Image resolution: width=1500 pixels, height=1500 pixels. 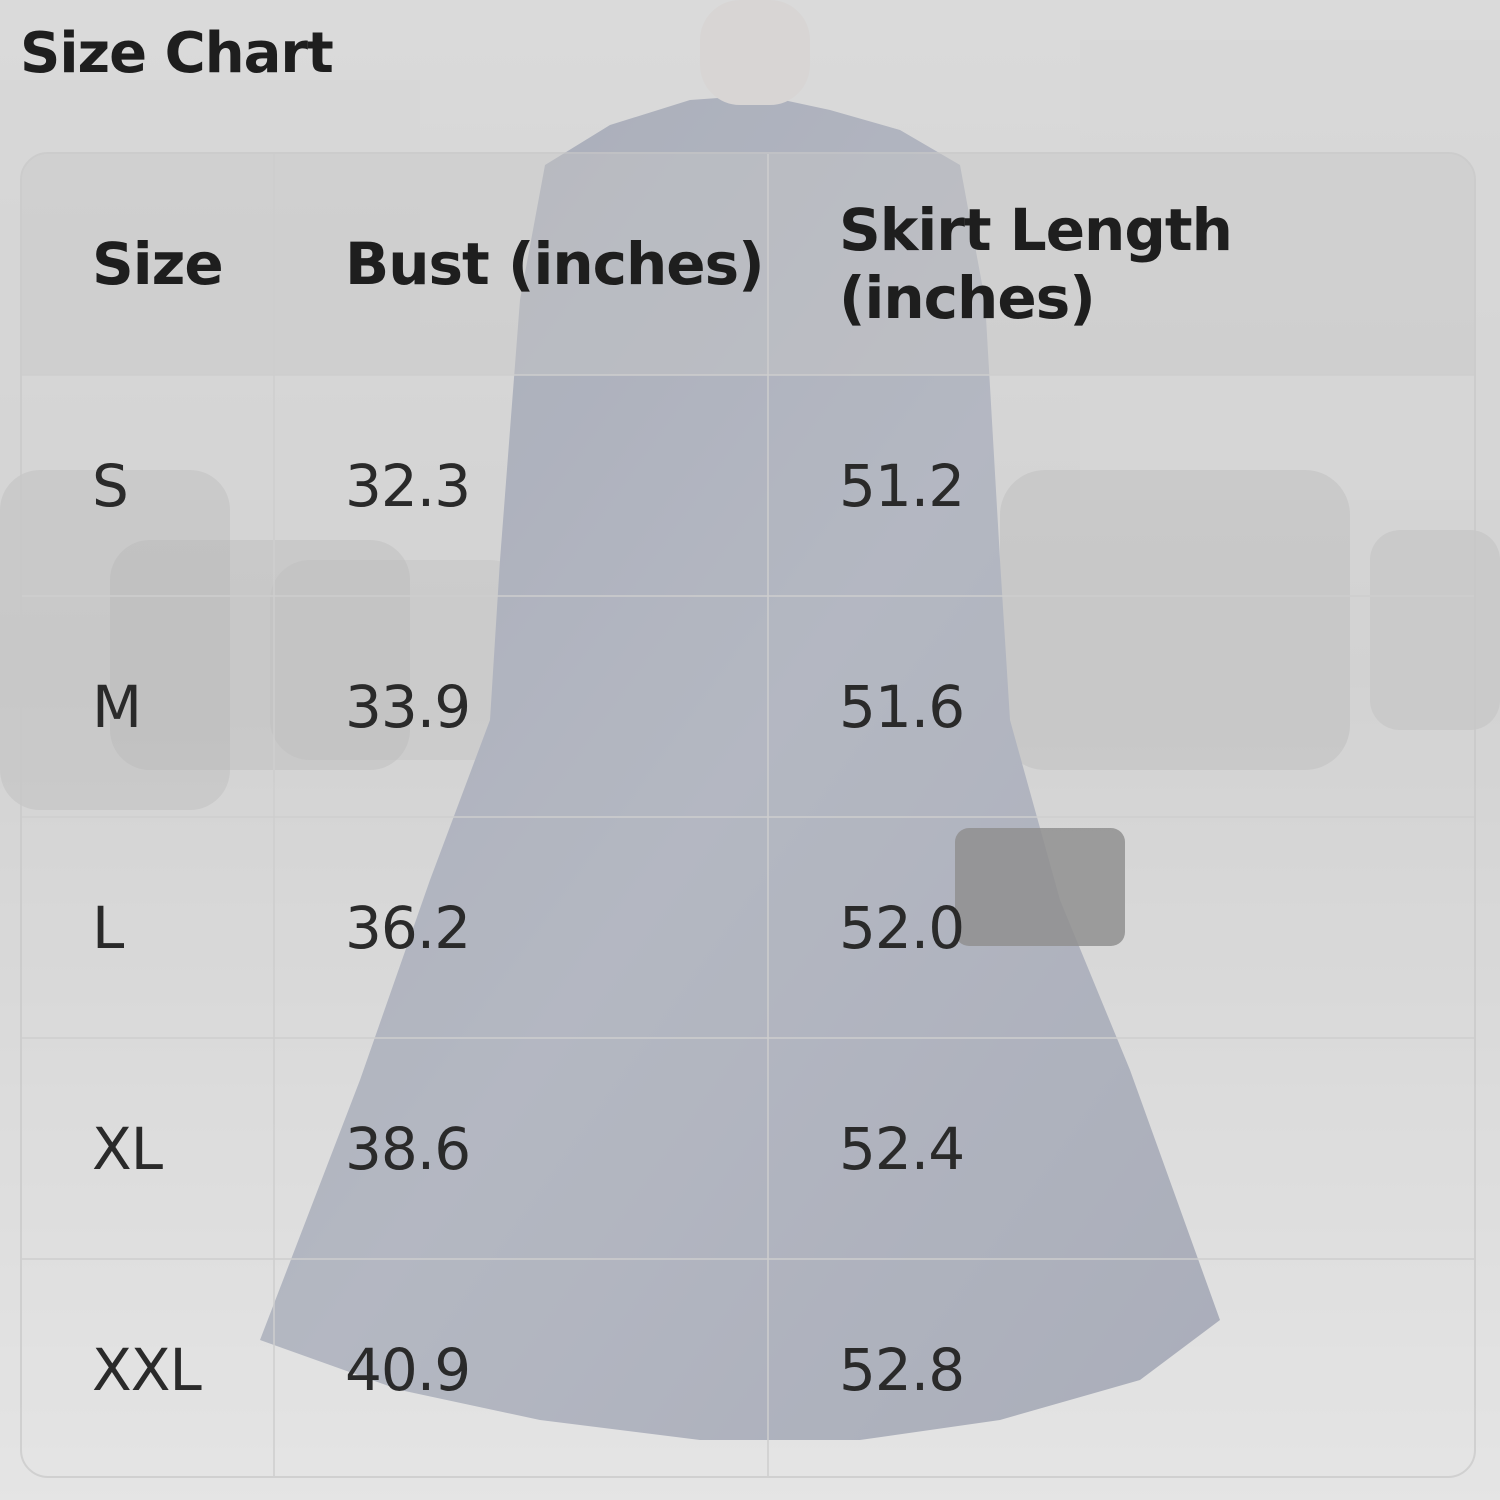 What do you see at coordinates (148, 927) in the screenshot?
I see `cell-size: L` at bounding box center [148, 927].